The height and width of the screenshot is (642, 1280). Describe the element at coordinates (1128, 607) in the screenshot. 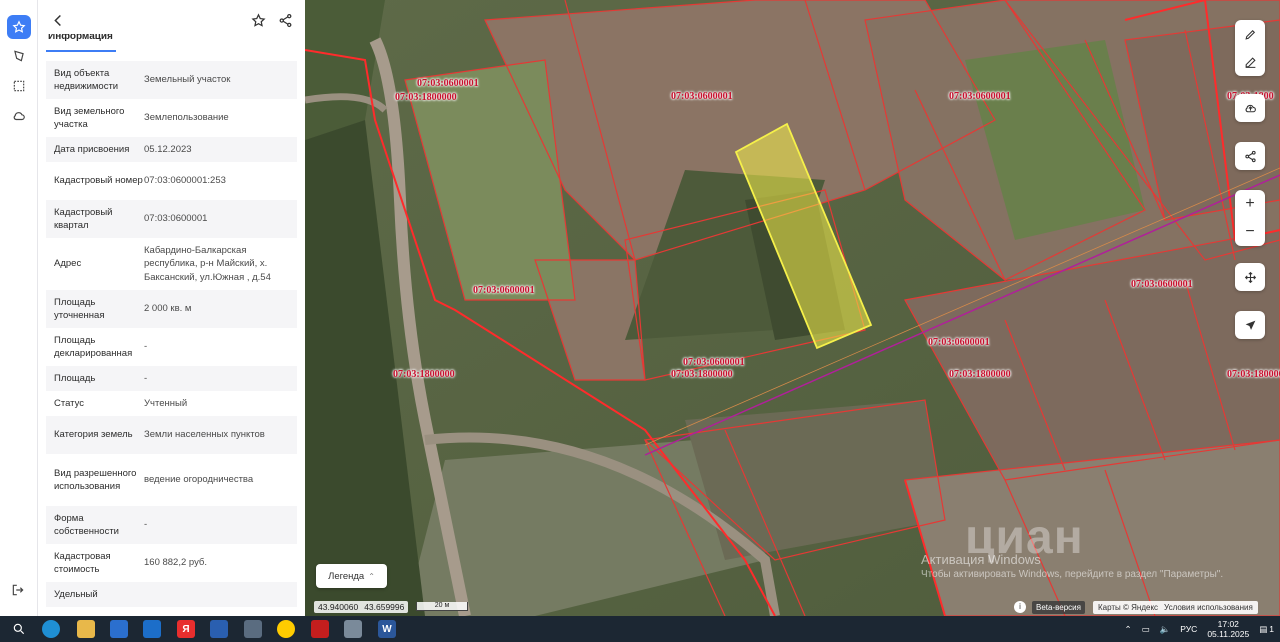

I see `attribution-text: Карты © Яндекс` at that location.